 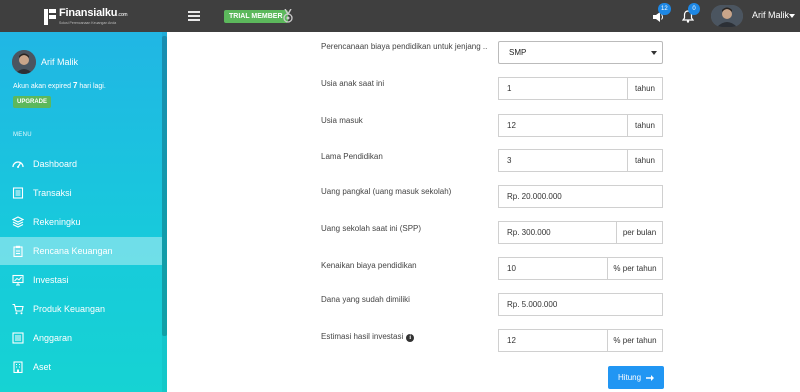 What do you see at coordinates (386, 191) in the screenshot?
I see `entry-fee-label: Uang pangkal (uang masuk sekolah)` at bounding box center [386, 191].